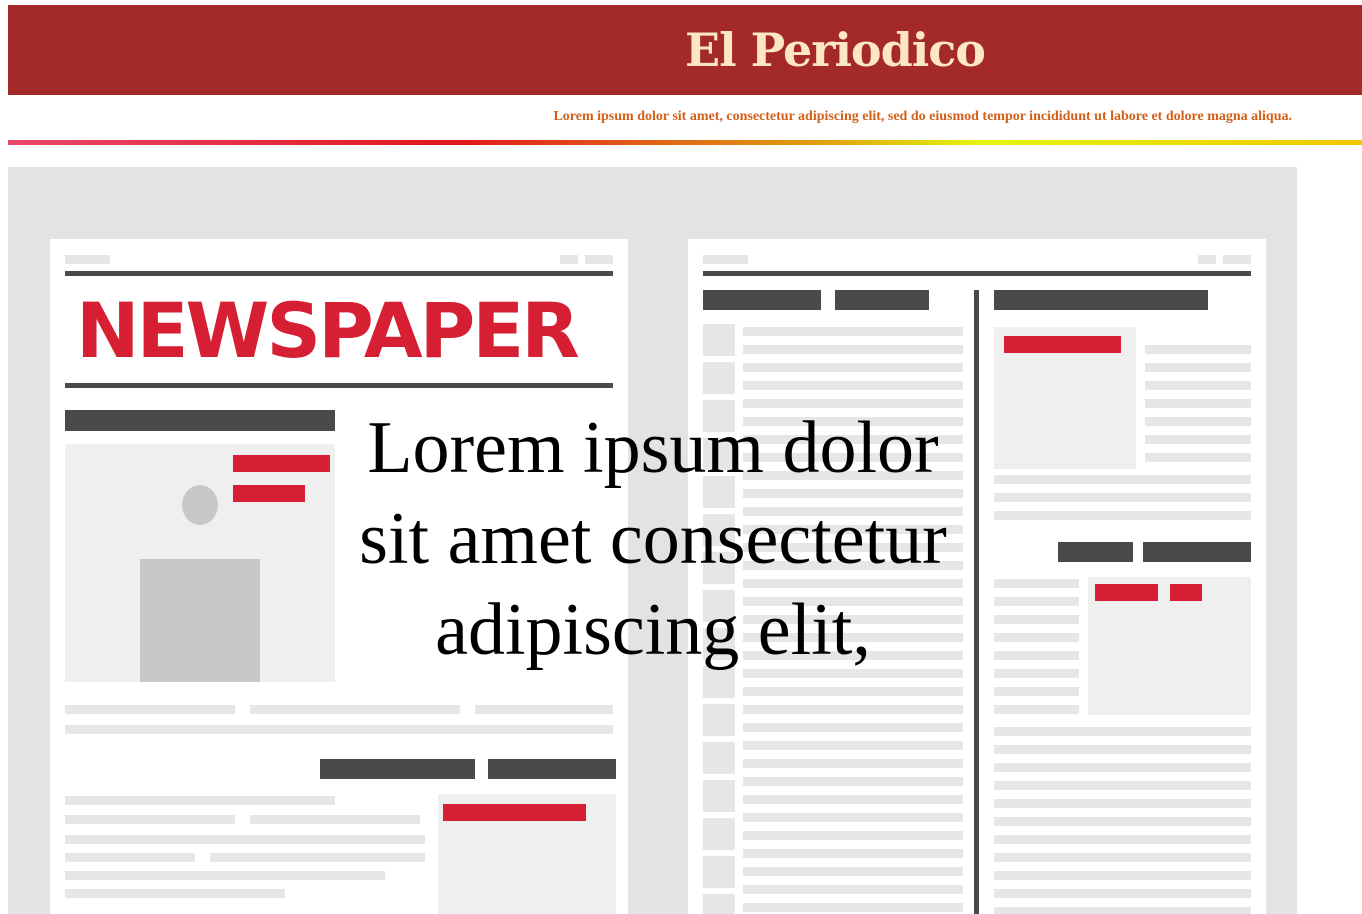 This screenshot has width=1362, height=914. Describe the element at coordinates (328, 330) in the screenshot. I see `newspaper-masthead: NEWSPAPER` at that location.